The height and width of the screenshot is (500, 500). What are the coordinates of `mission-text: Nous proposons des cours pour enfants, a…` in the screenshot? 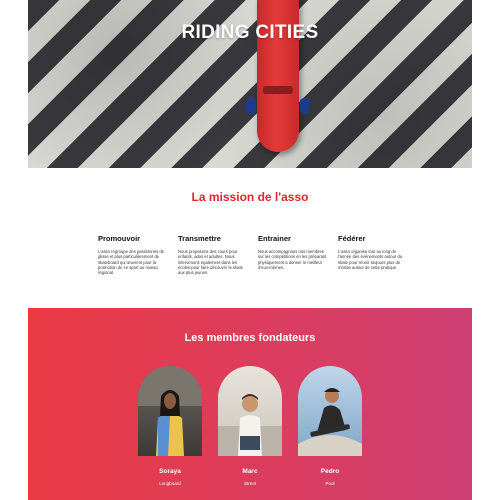 It's located at (210, 262).